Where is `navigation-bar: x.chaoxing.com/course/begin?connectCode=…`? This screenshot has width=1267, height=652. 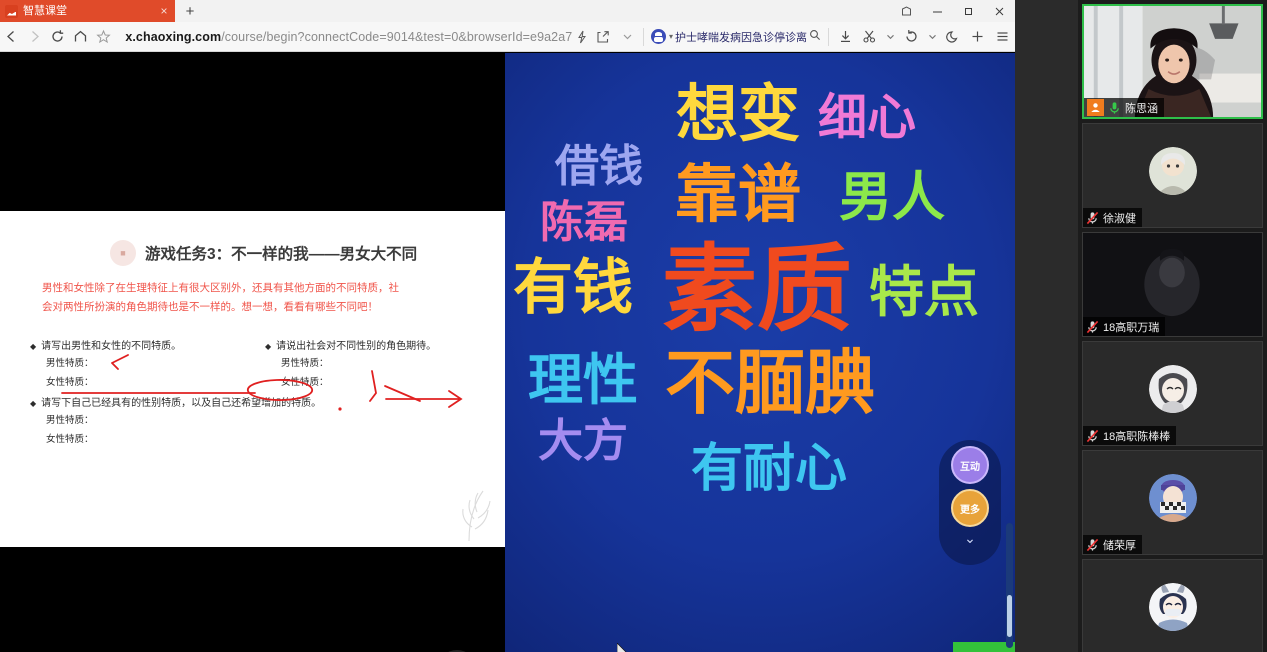
navigation-bar: x.chaoxing.com/course/begin?connectCode=… is located at coordinates (507, 37).